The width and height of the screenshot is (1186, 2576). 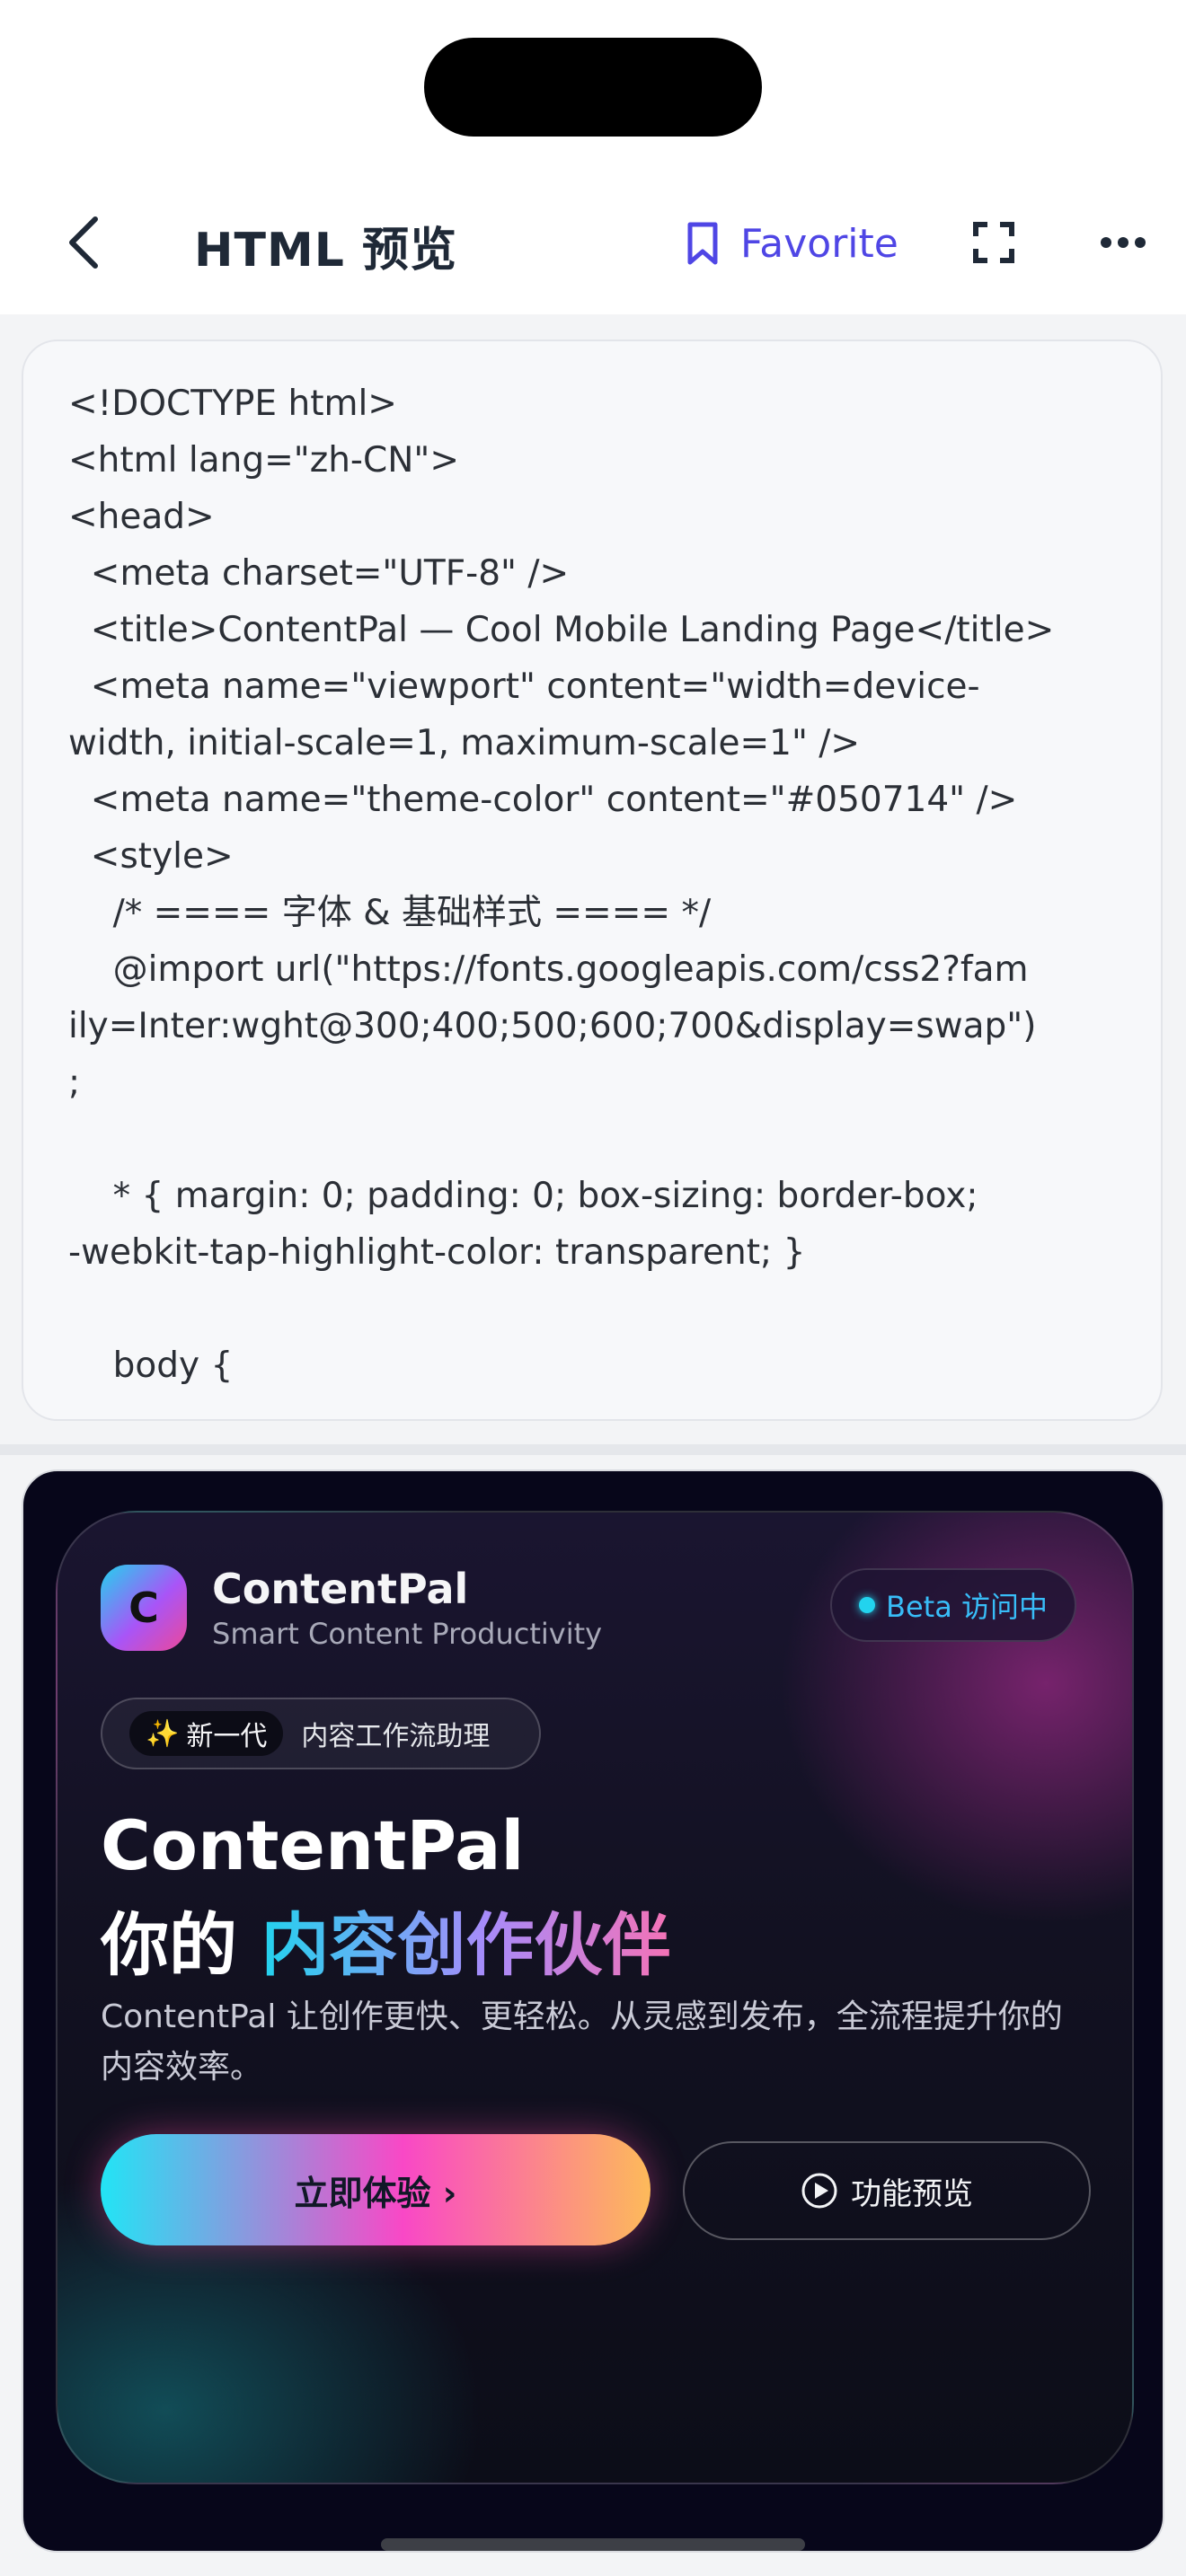 I want to click on logo-letter: C, so click(x=143, y=1608).